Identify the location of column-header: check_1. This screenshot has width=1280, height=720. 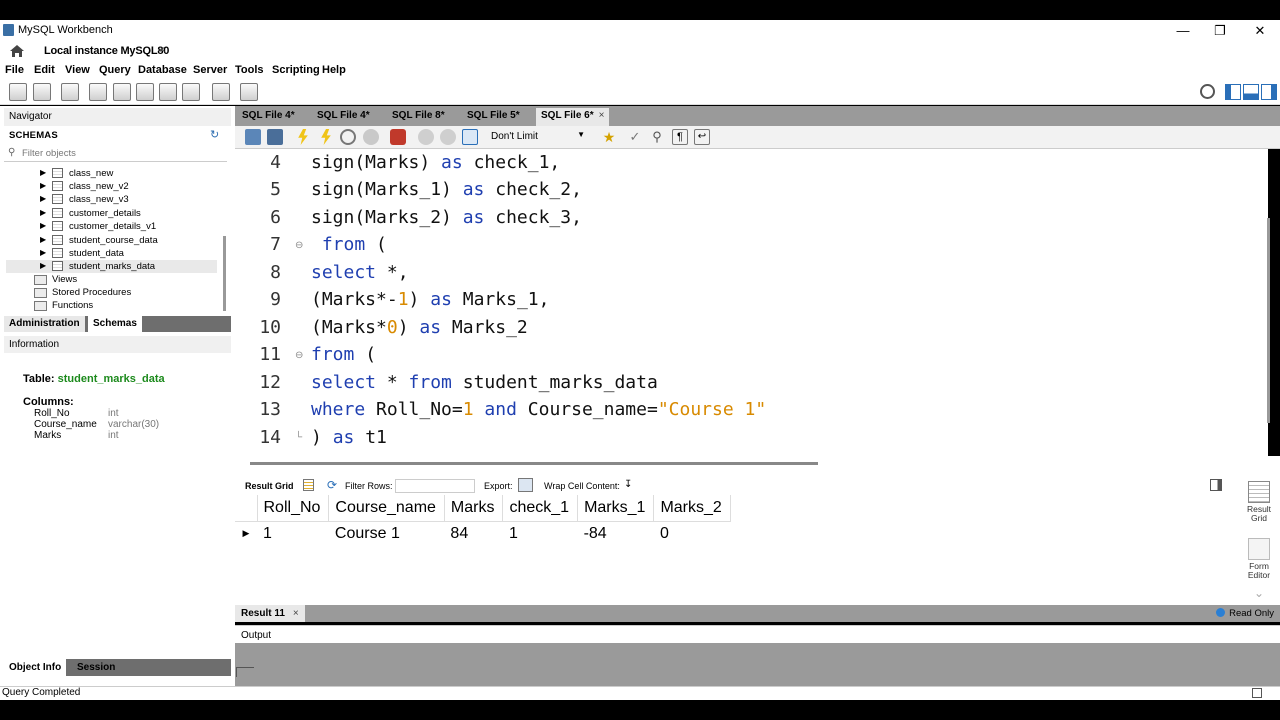
(540, 508).